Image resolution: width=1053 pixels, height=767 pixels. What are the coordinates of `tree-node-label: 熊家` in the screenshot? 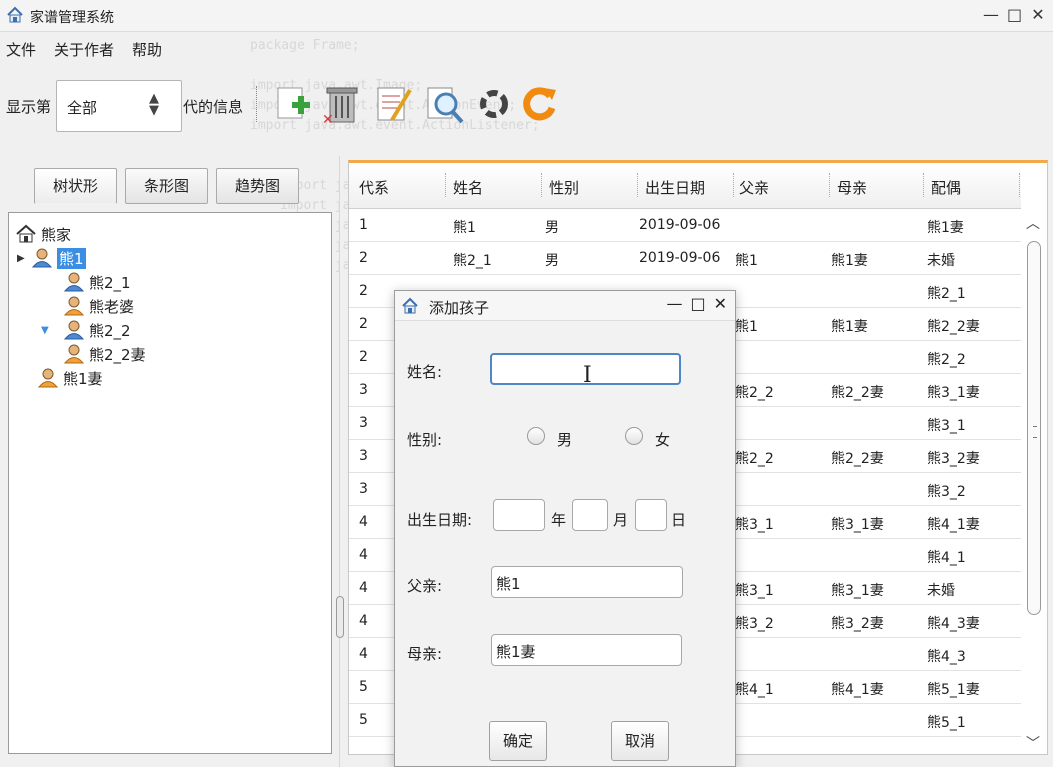 It's located at (56, 234).